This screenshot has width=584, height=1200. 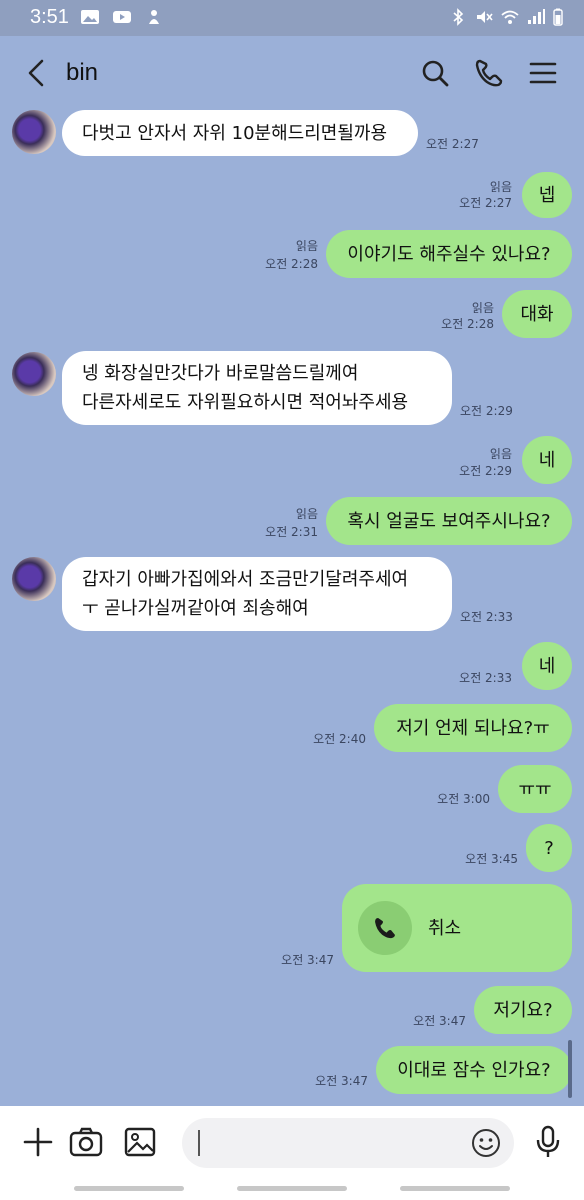 I want to click on emoji-icon, so click(x=486, y=1143).